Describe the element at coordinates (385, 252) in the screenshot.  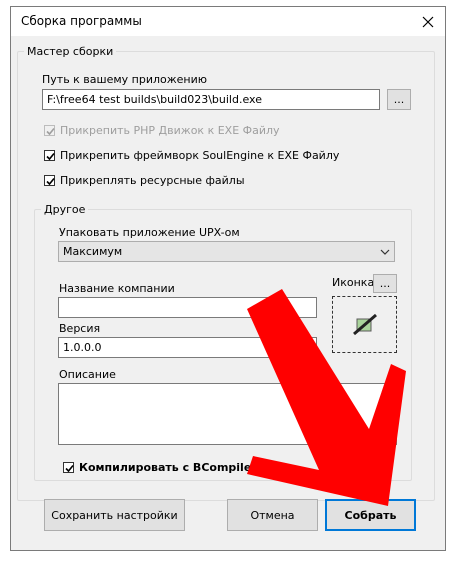
I see `chevron-down-icon` at that location.